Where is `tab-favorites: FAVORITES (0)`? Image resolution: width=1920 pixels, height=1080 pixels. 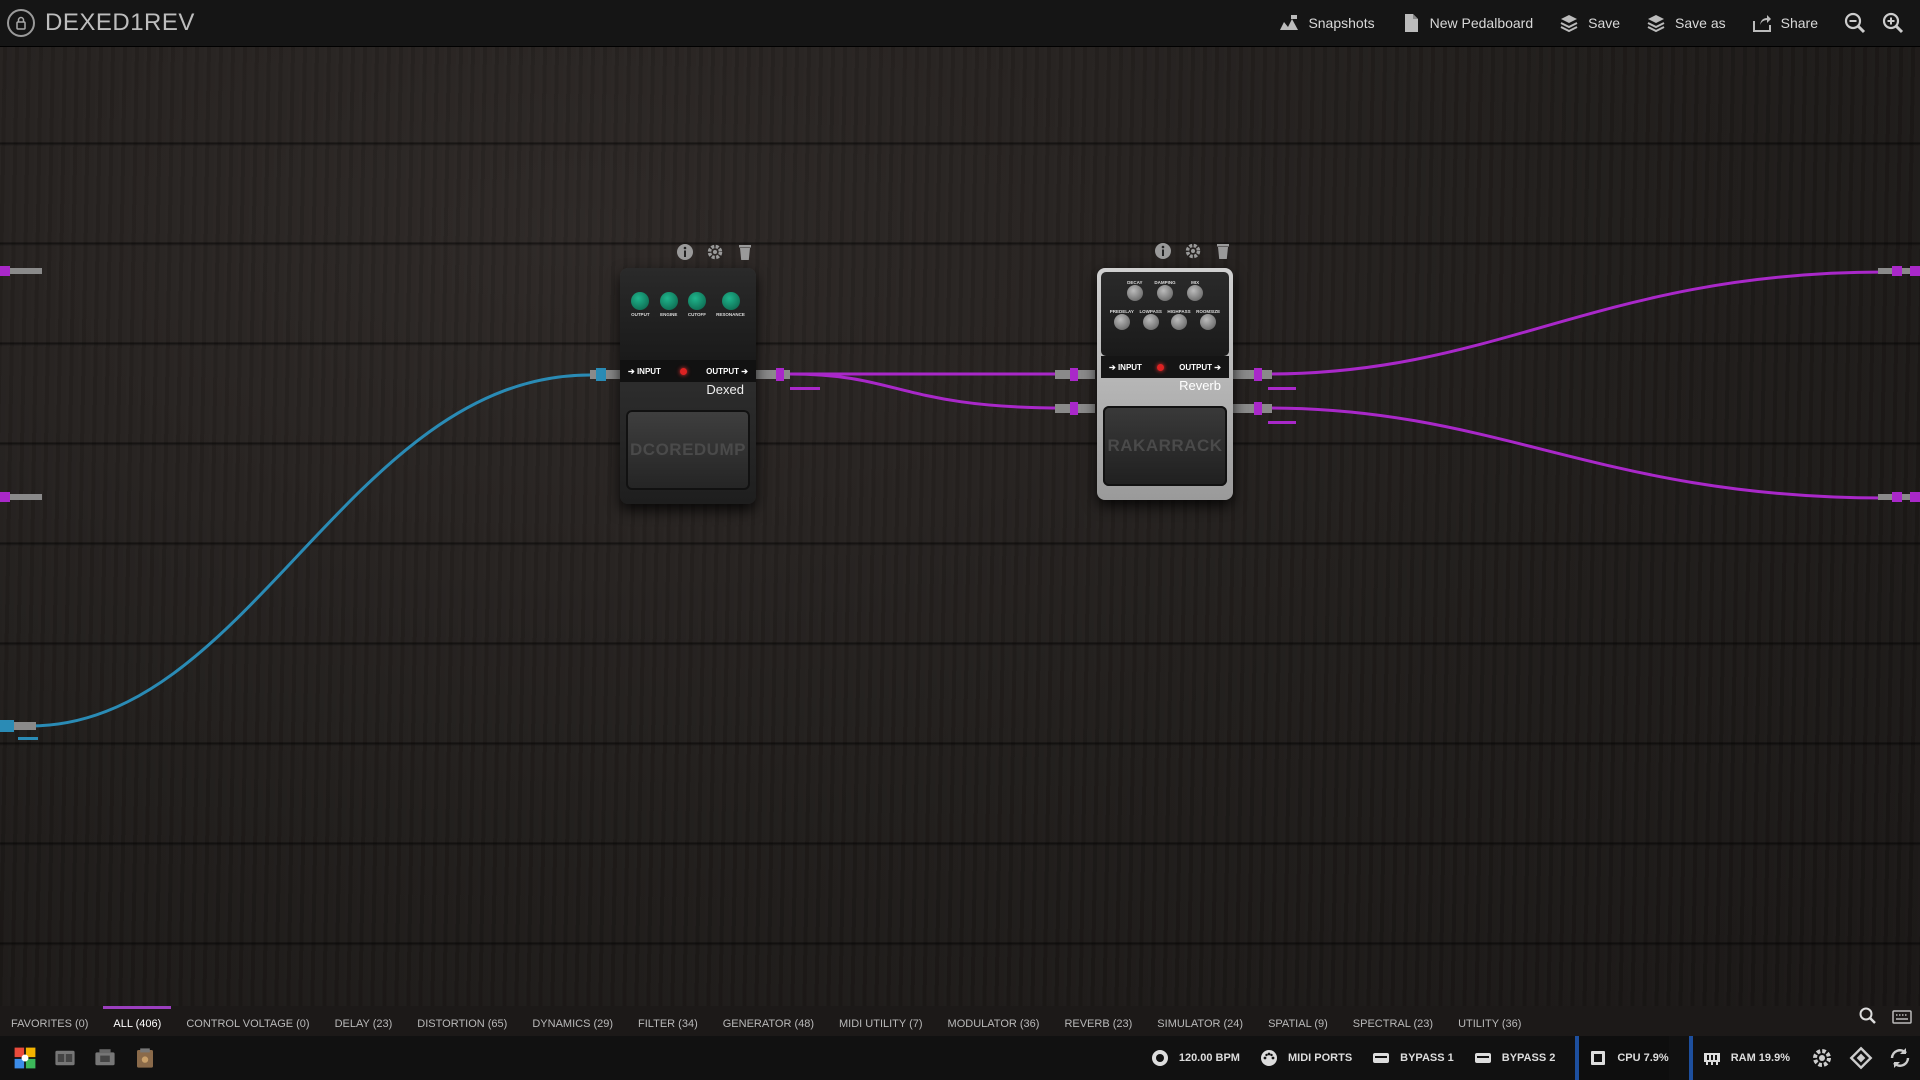
tab-favorites: FAVORITES (0) is located at coordinates (49, 1021).